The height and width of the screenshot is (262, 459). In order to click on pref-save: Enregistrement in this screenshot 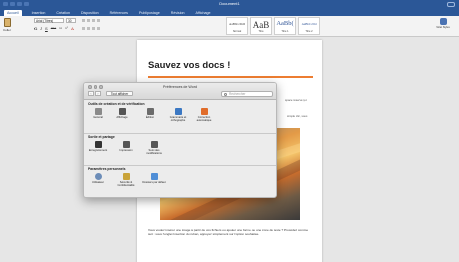, I will do `click(98, 146)`.